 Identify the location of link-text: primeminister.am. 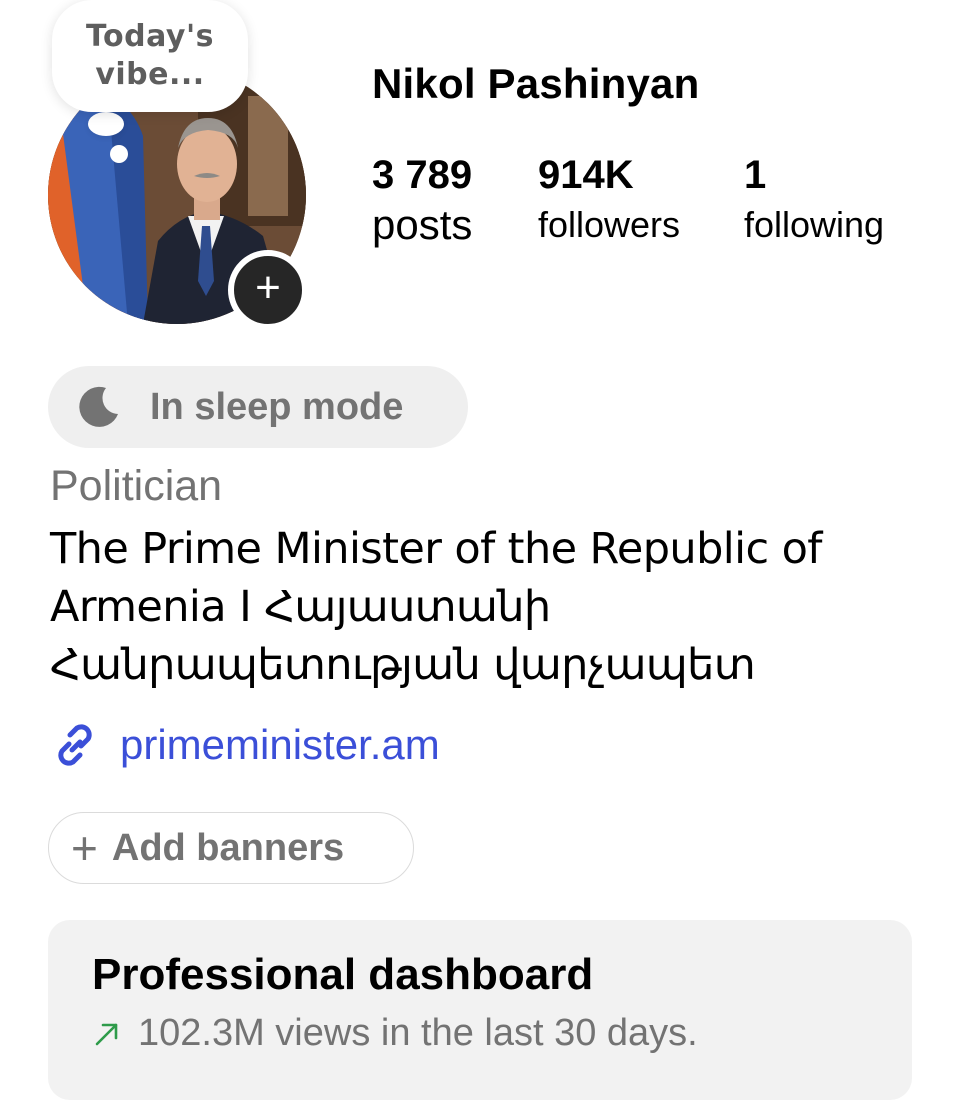
(280, 745).